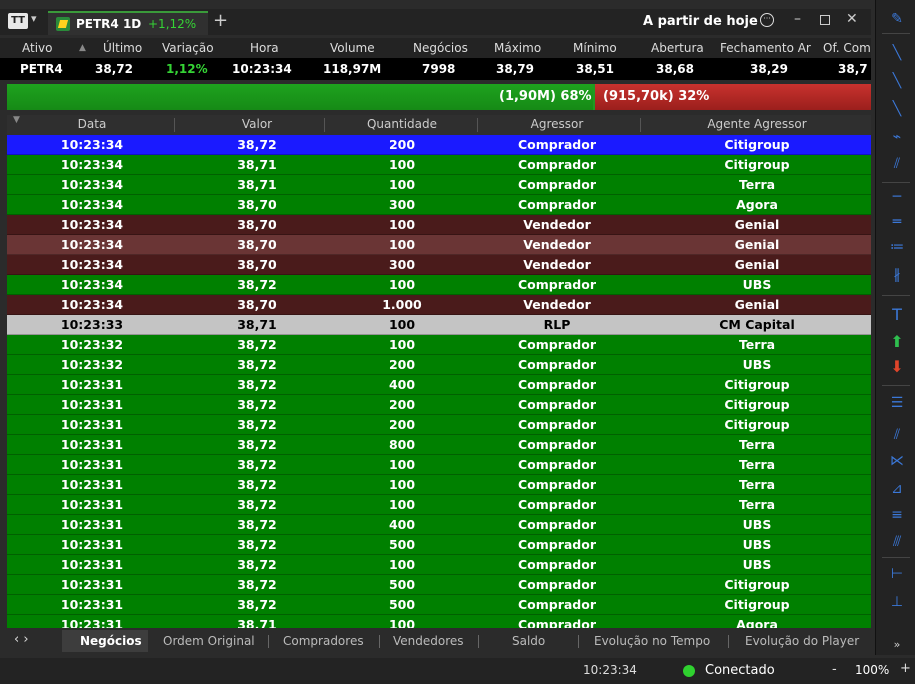 The width and height of the screenshot is (915, 684). I want to click on cell-quantity: 100, so click(402, 622).